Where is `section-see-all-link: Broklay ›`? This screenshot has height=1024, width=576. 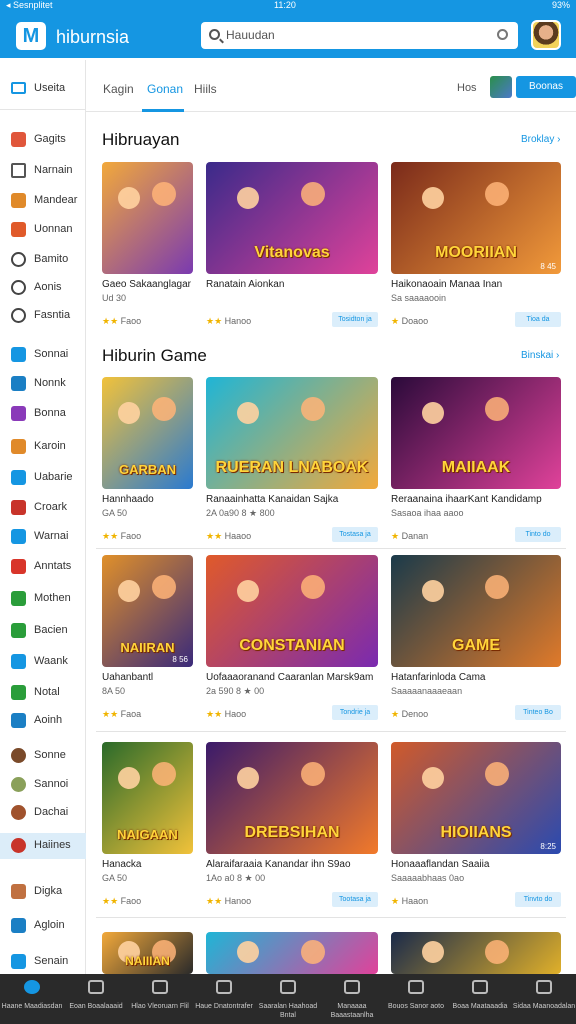 section-see-all-link: Broklay › is located at coordinates (540, 139).